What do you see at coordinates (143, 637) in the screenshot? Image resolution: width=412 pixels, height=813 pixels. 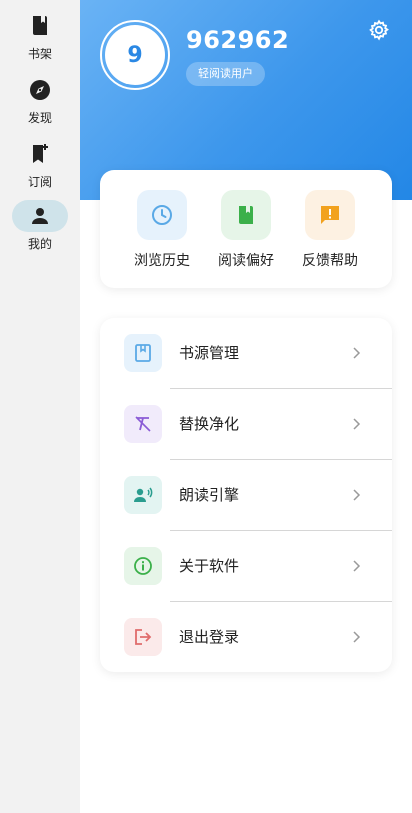 I see `logout-icon` at bounding box center [143, 637].